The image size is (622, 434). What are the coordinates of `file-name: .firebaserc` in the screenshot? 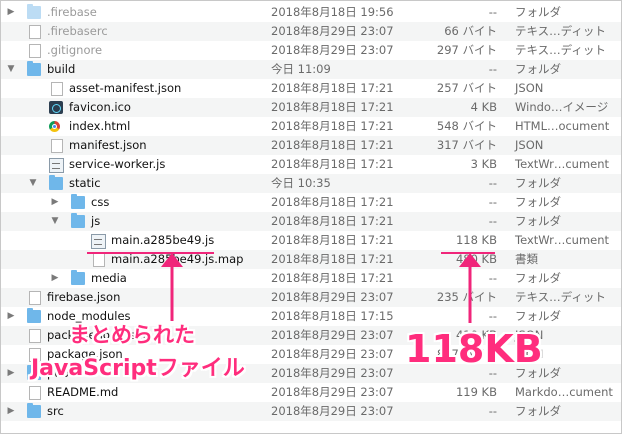 It's located at (77, 31).